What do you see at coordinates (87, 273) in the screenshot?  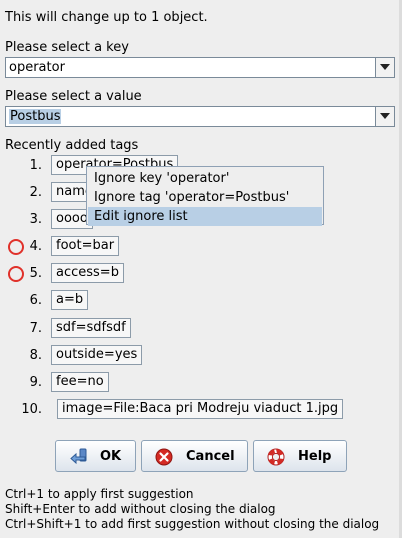 I see `recent-tag-button: access=b` at bounding box center [87, 273].